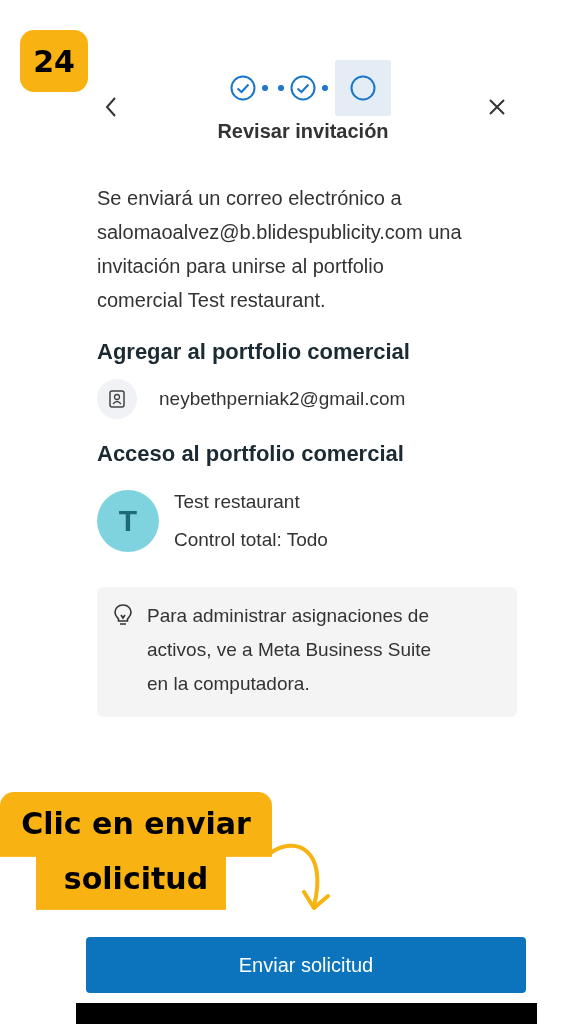  What do you see at coordinates (136, 851) in the screenshot?
I see `callout-label: Clic en enviar solicitud` at bounding box center [136, 851].